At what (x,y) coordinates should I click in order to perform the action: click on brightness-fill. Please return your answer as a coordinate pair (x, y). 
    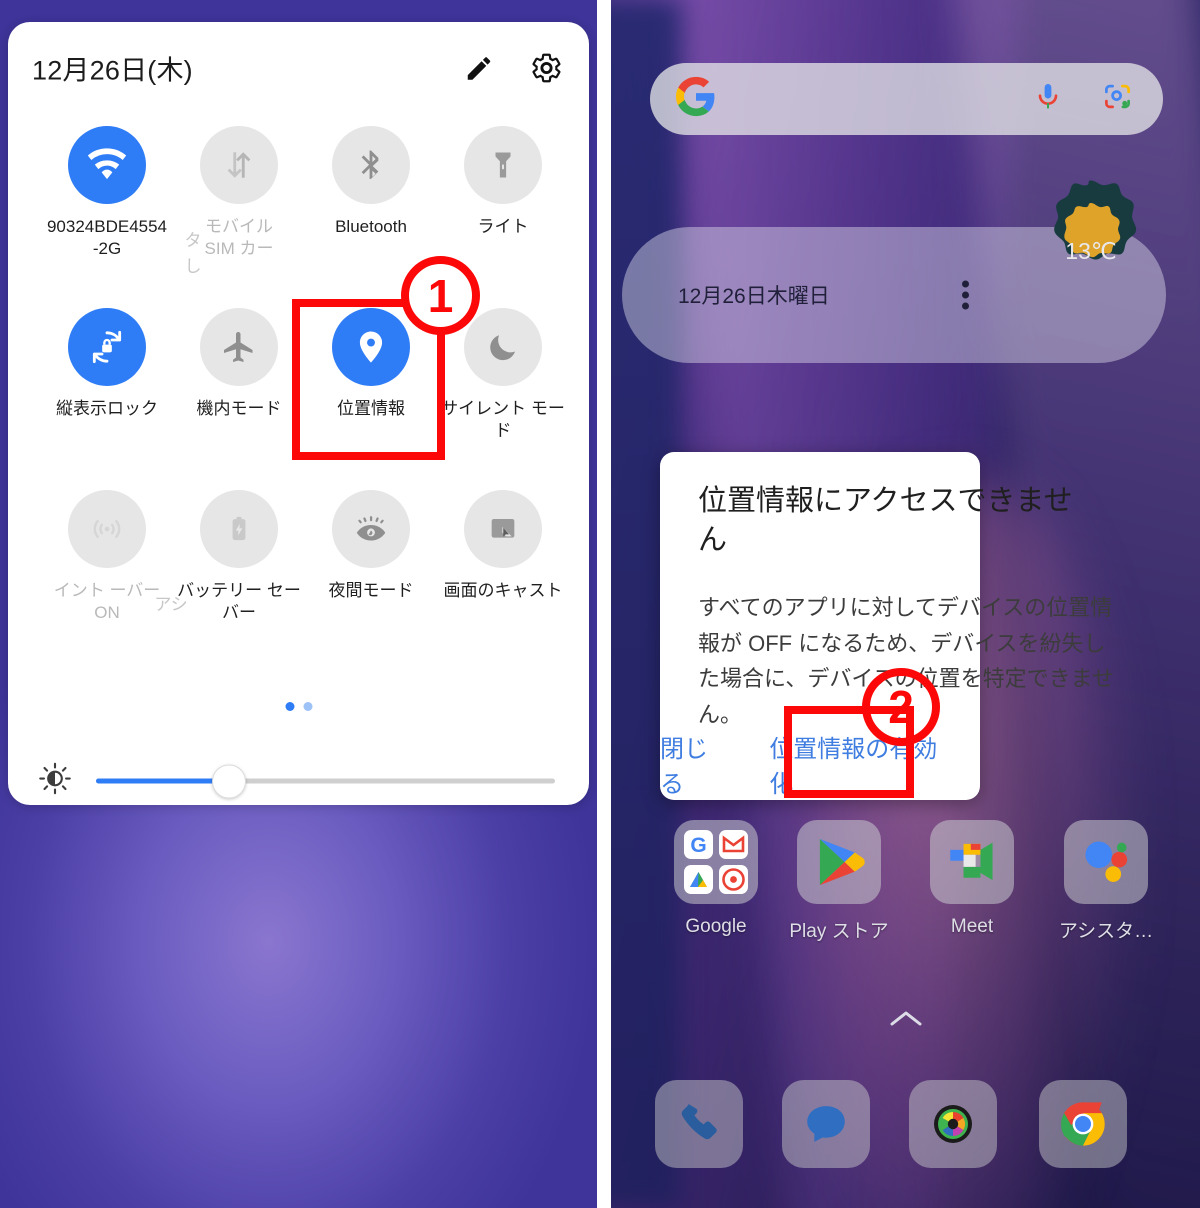
    Looking at the image, I should click on (163, 781).